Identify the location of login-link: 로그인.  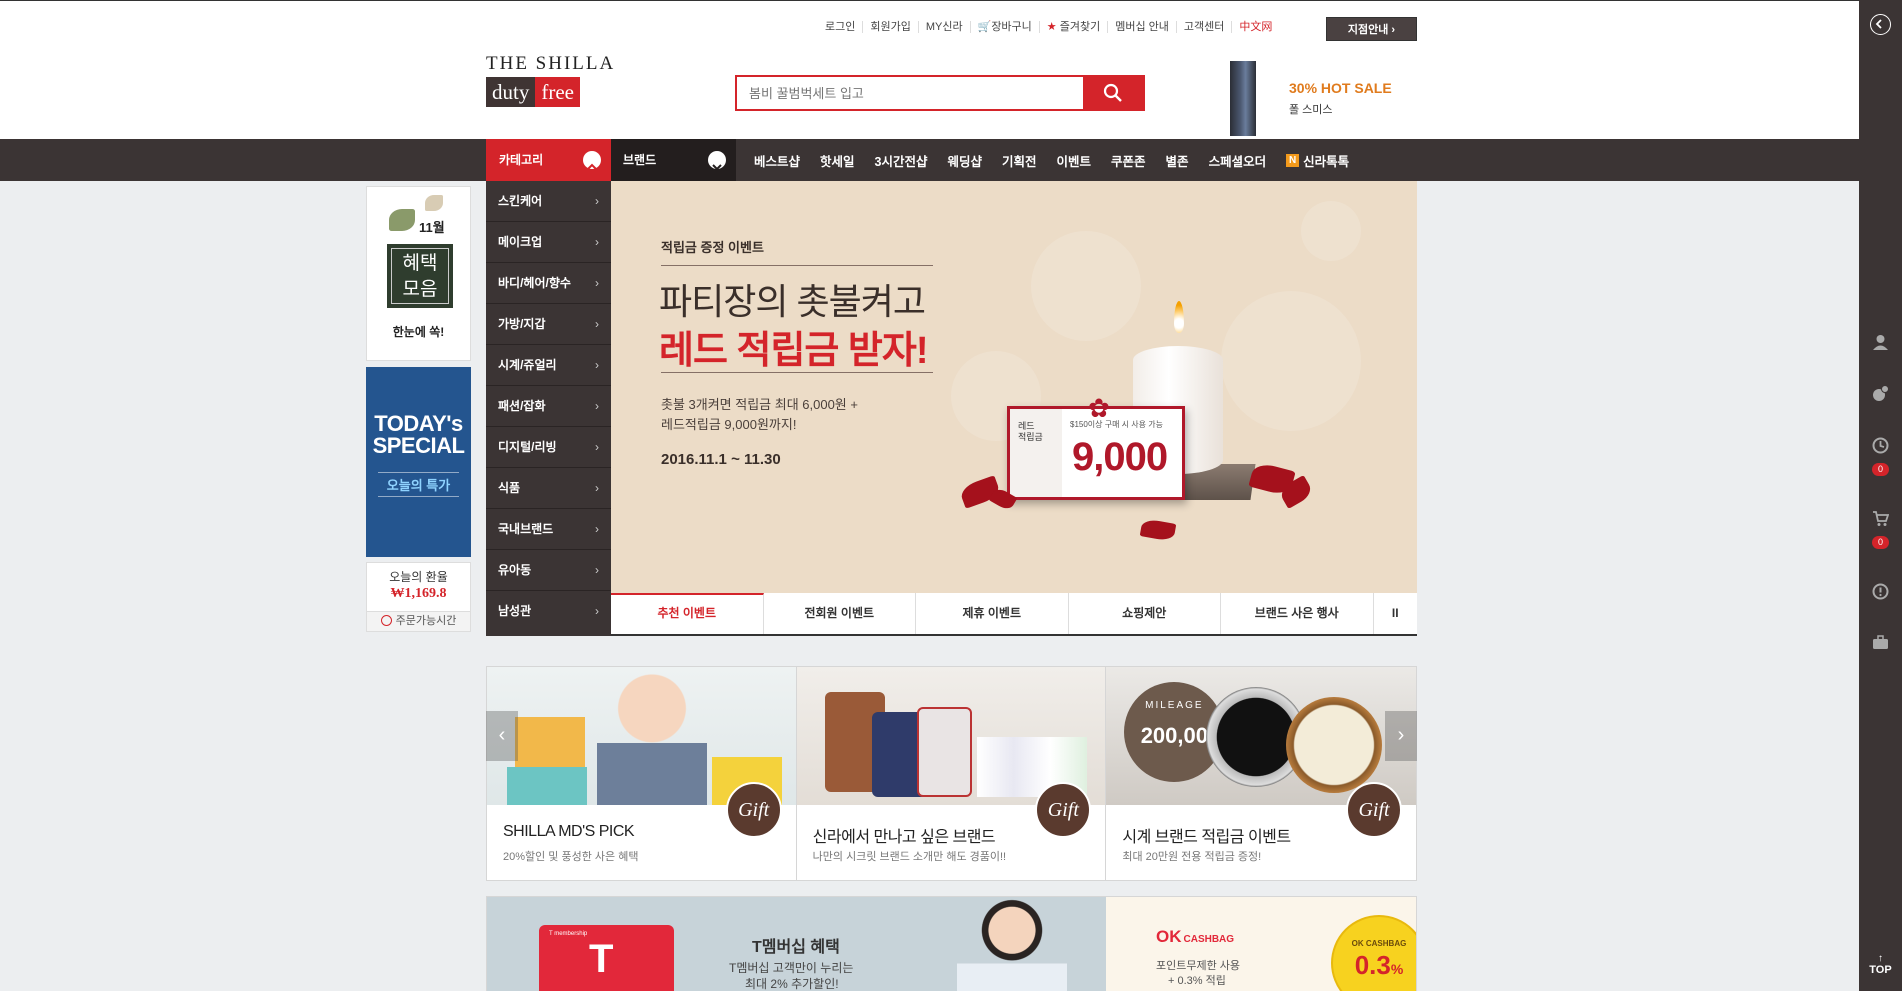
(841, 27).